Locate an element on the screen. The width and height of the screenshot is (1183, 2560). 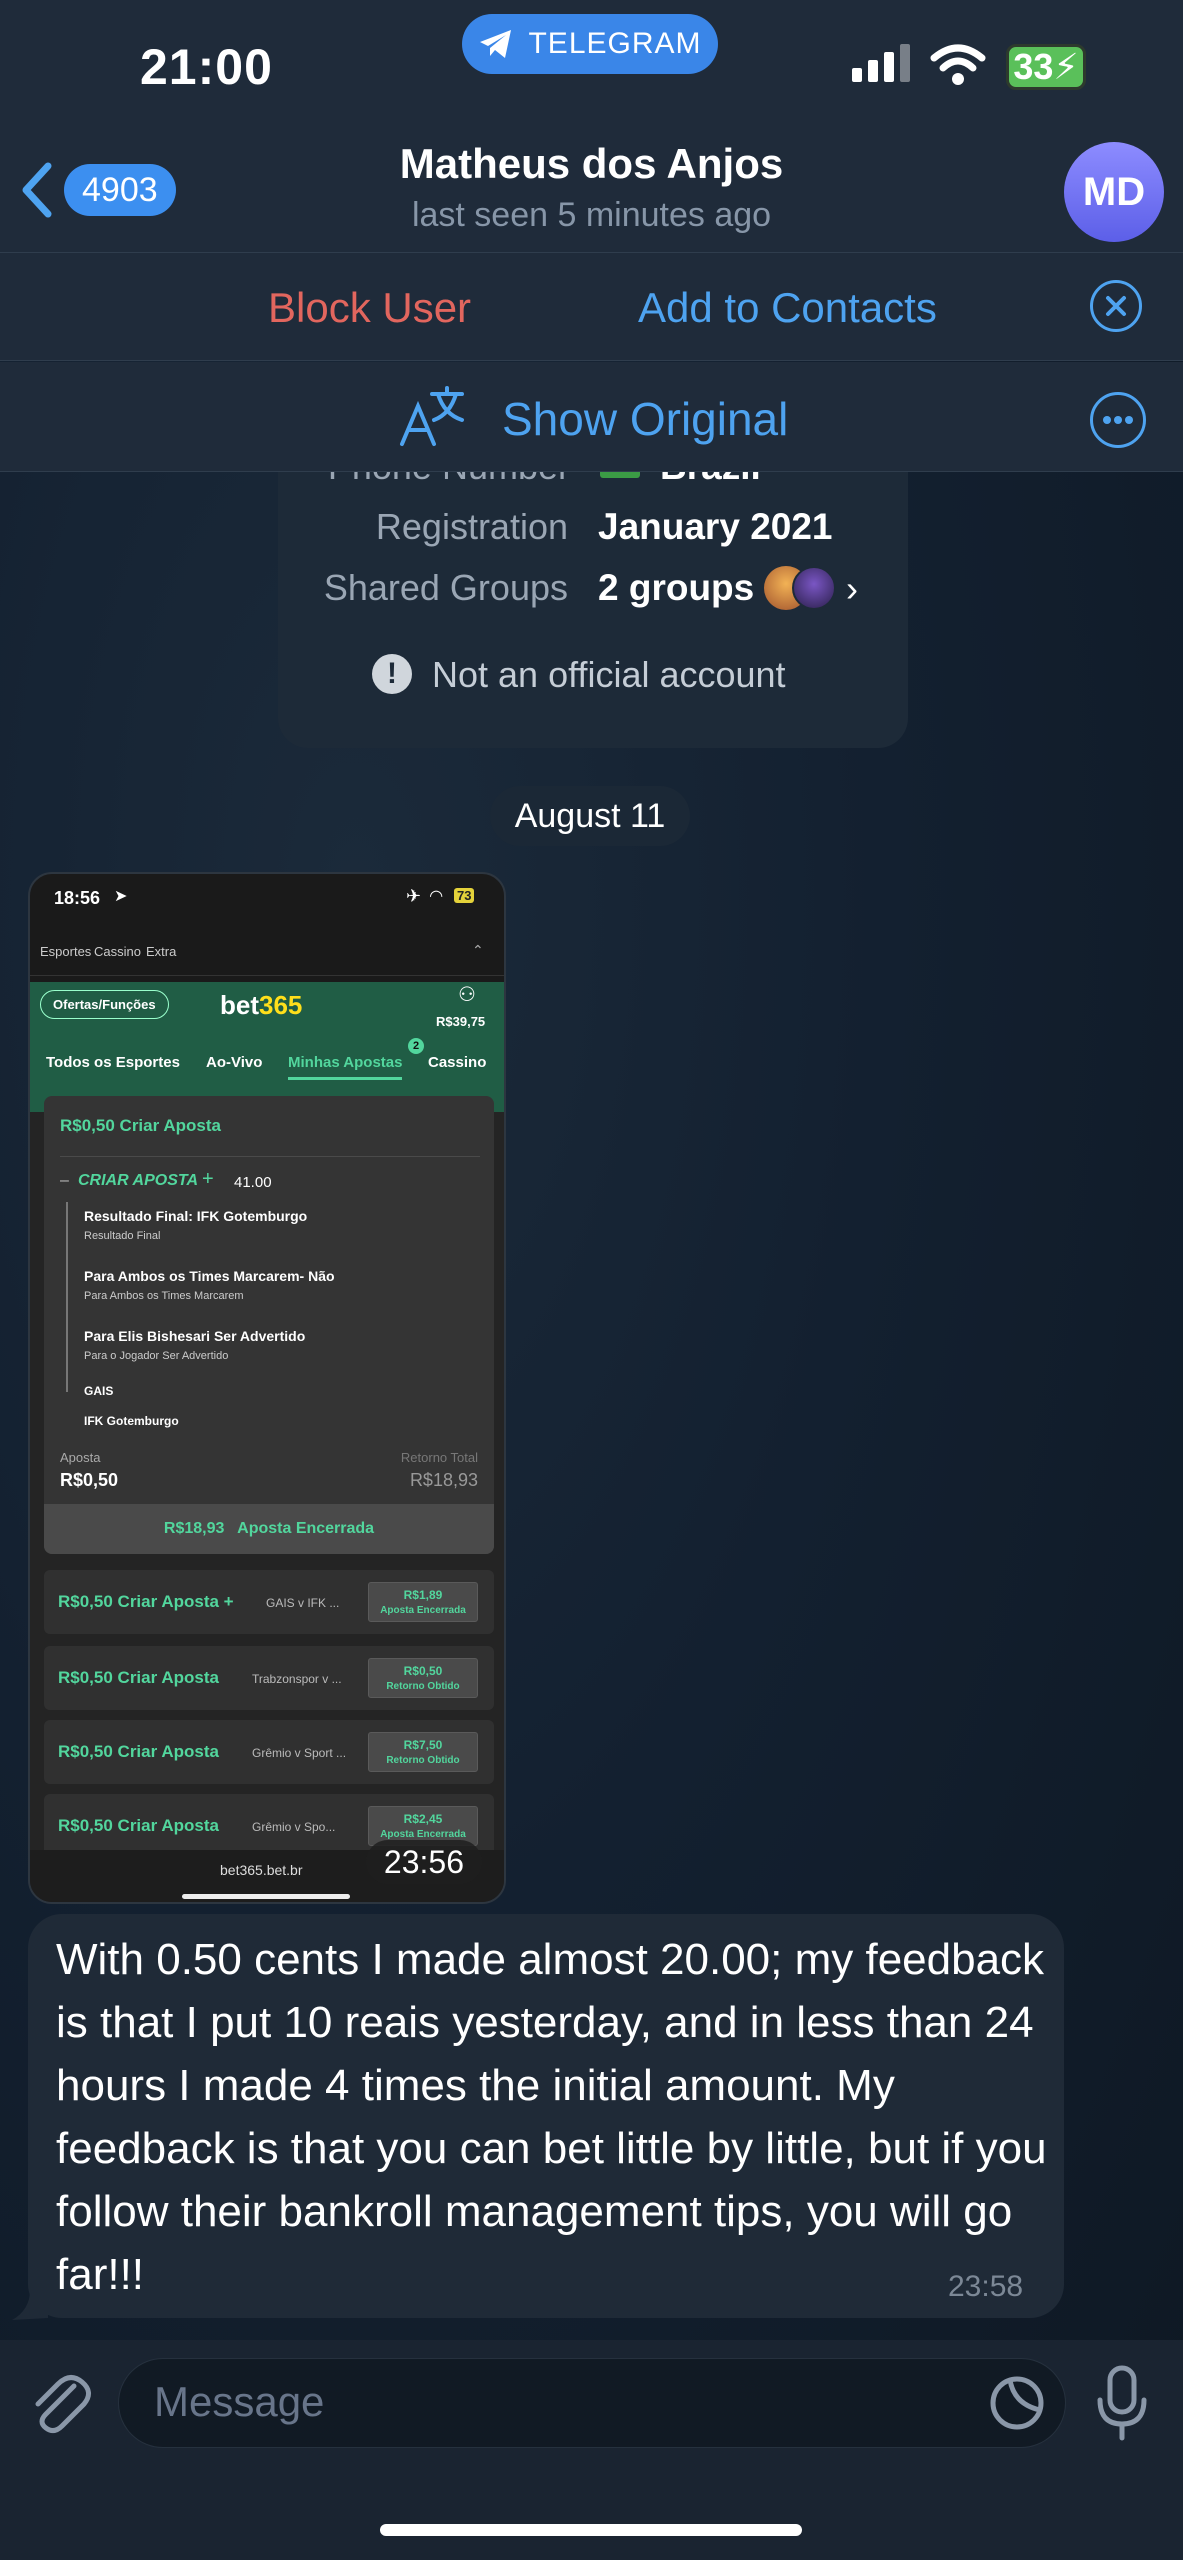
telegram-icon is located at coordinates (496, 44).